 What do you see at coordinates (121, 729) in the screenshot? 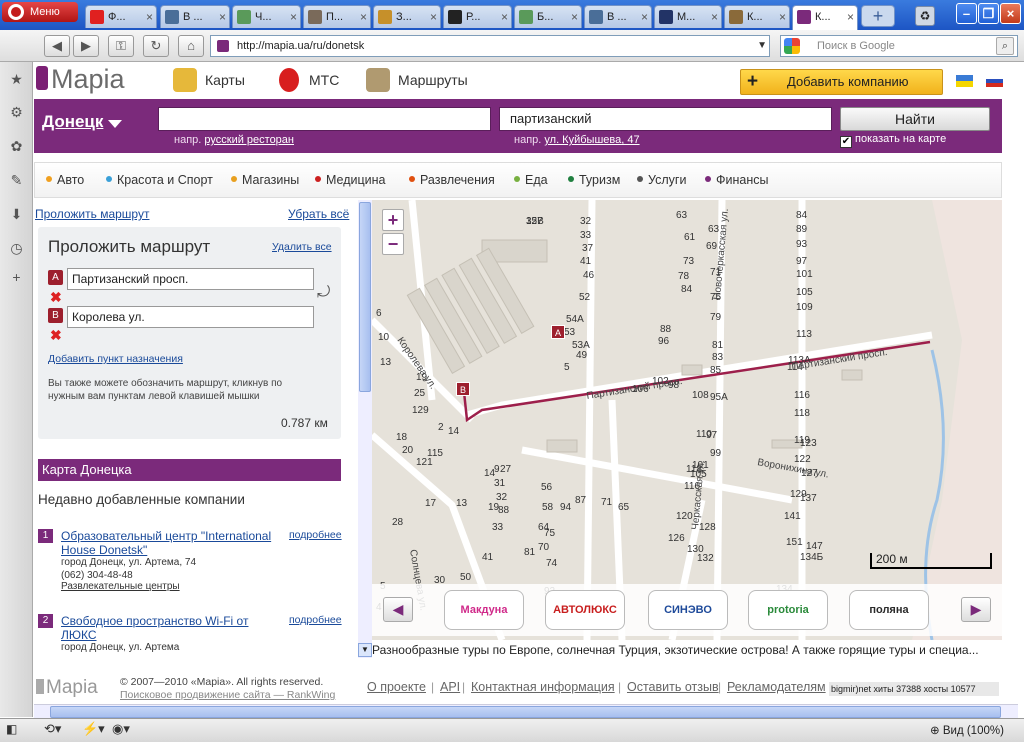
I see `unite-status-icon: ◉▾` at bounding box center [121, 729].